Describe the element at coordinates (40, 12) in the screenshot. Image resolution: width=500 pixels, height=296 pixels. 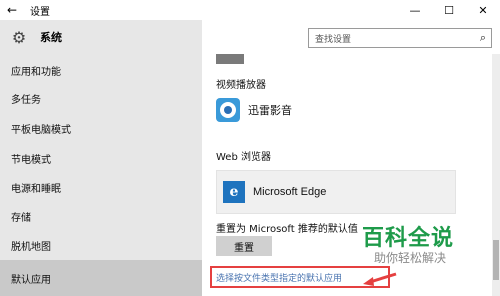
I see `window-title: 设置` at that location.